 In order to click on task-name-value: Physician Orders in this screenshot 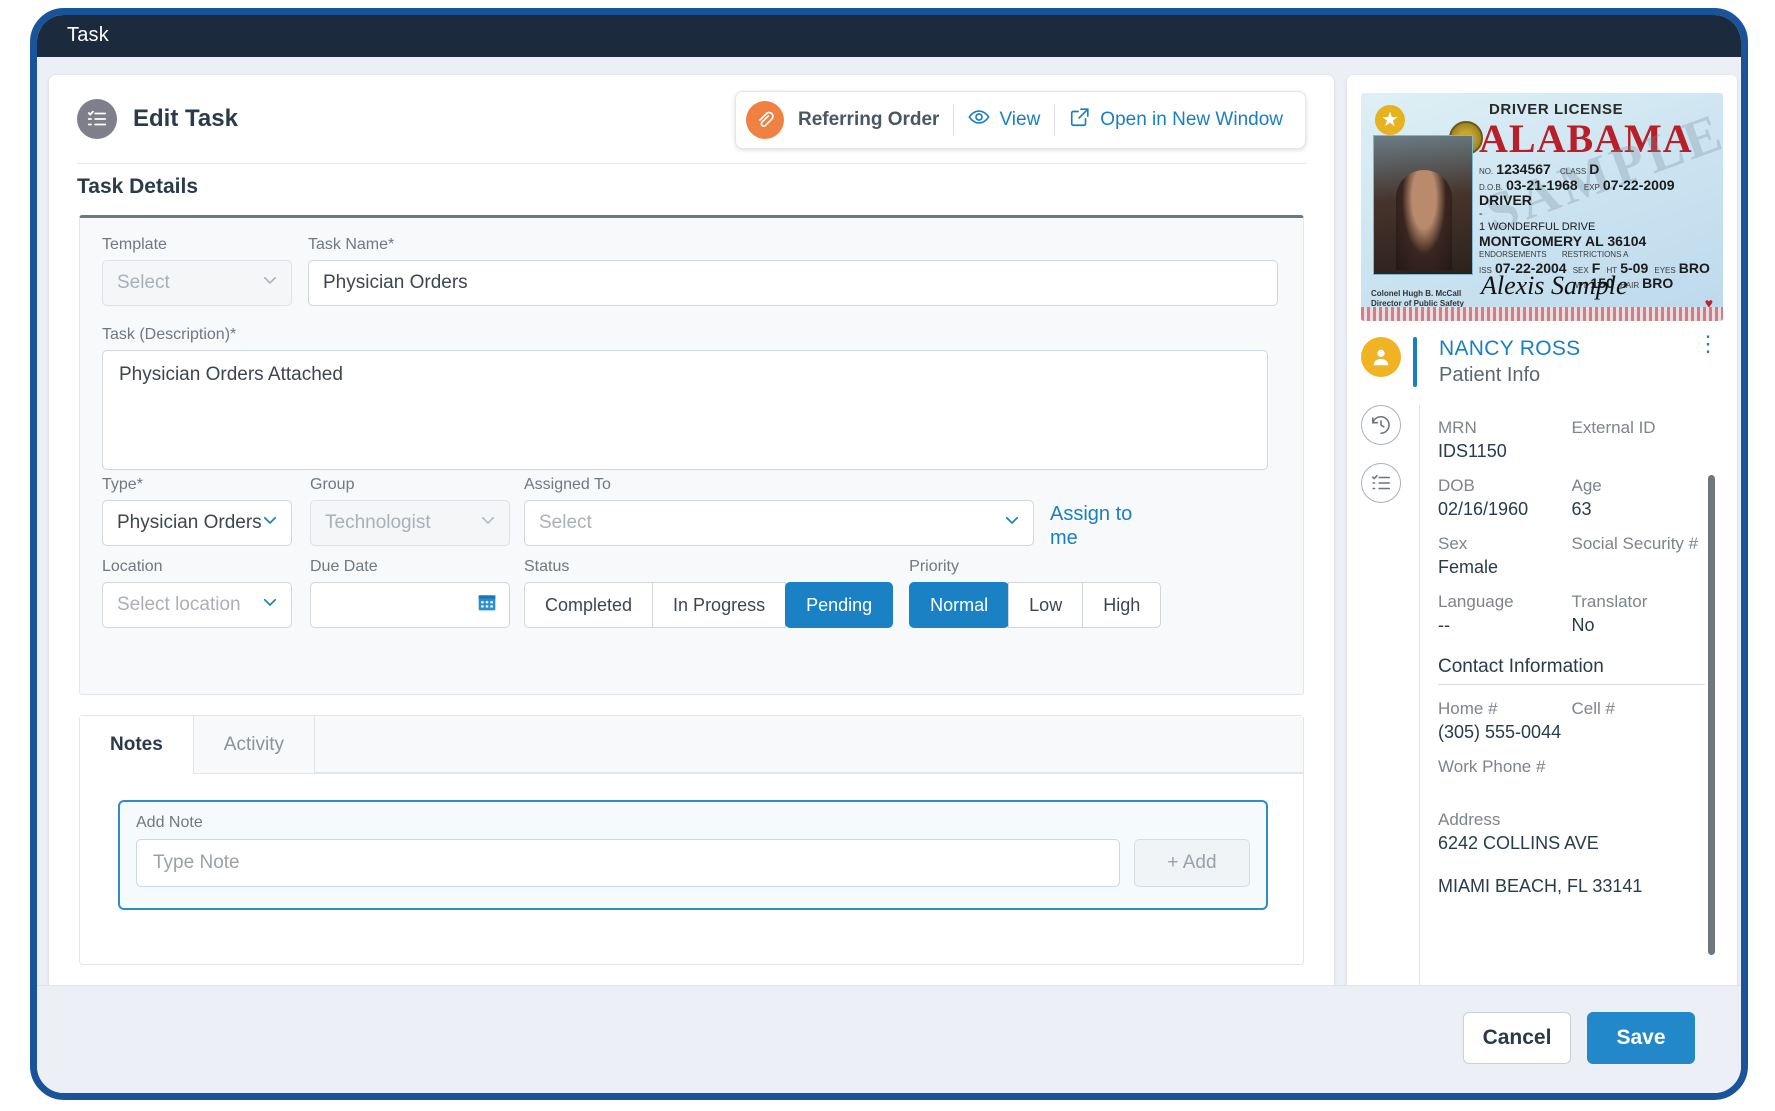, I will do `click(395, 282)`.